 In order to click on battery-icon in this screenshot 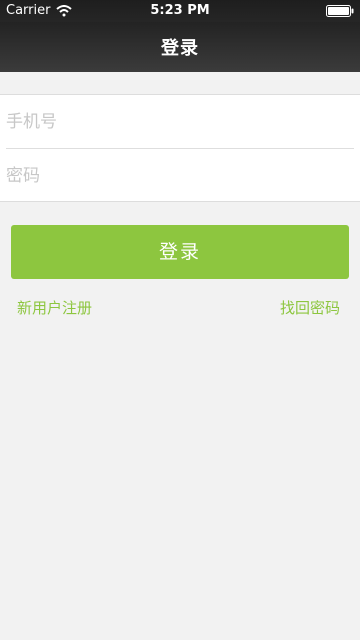, I will do `click(340, 11)`.